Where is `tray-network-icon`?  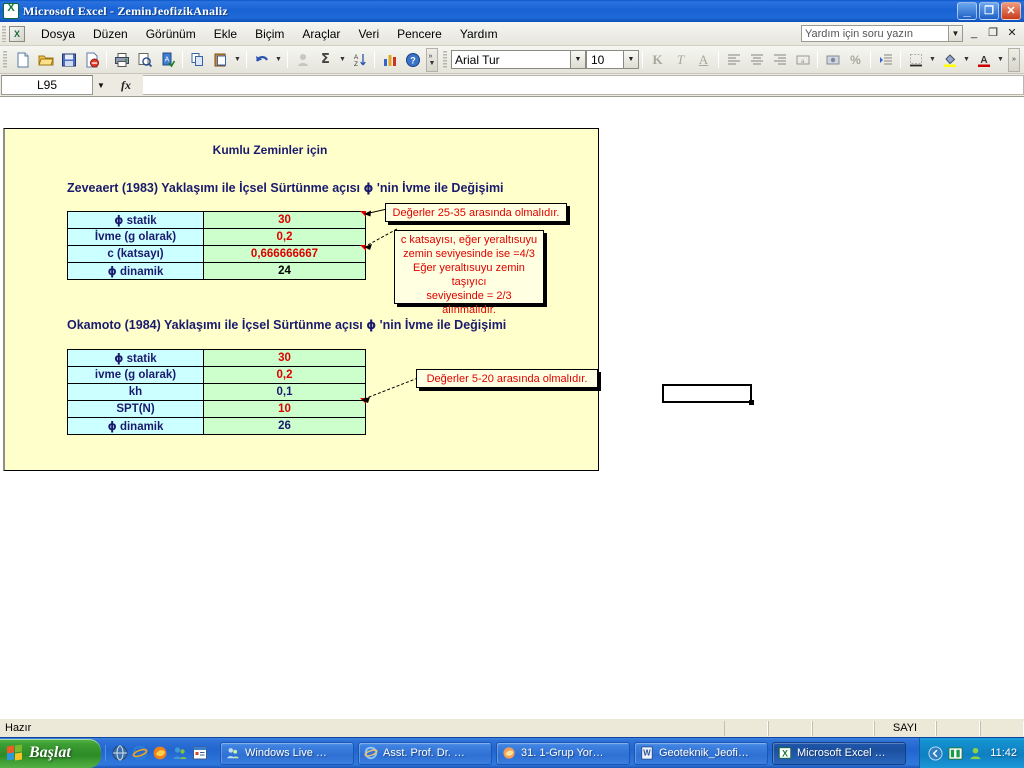 tray-network-icon is located at coordinates (955, 753).